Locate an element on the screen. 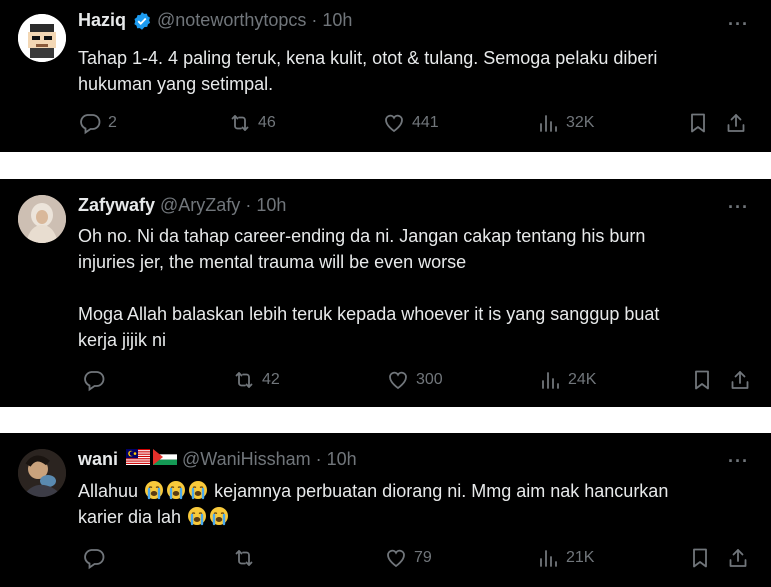 The image size is (771, 587). verified-badge-icon is located at coordinates (142, 21).